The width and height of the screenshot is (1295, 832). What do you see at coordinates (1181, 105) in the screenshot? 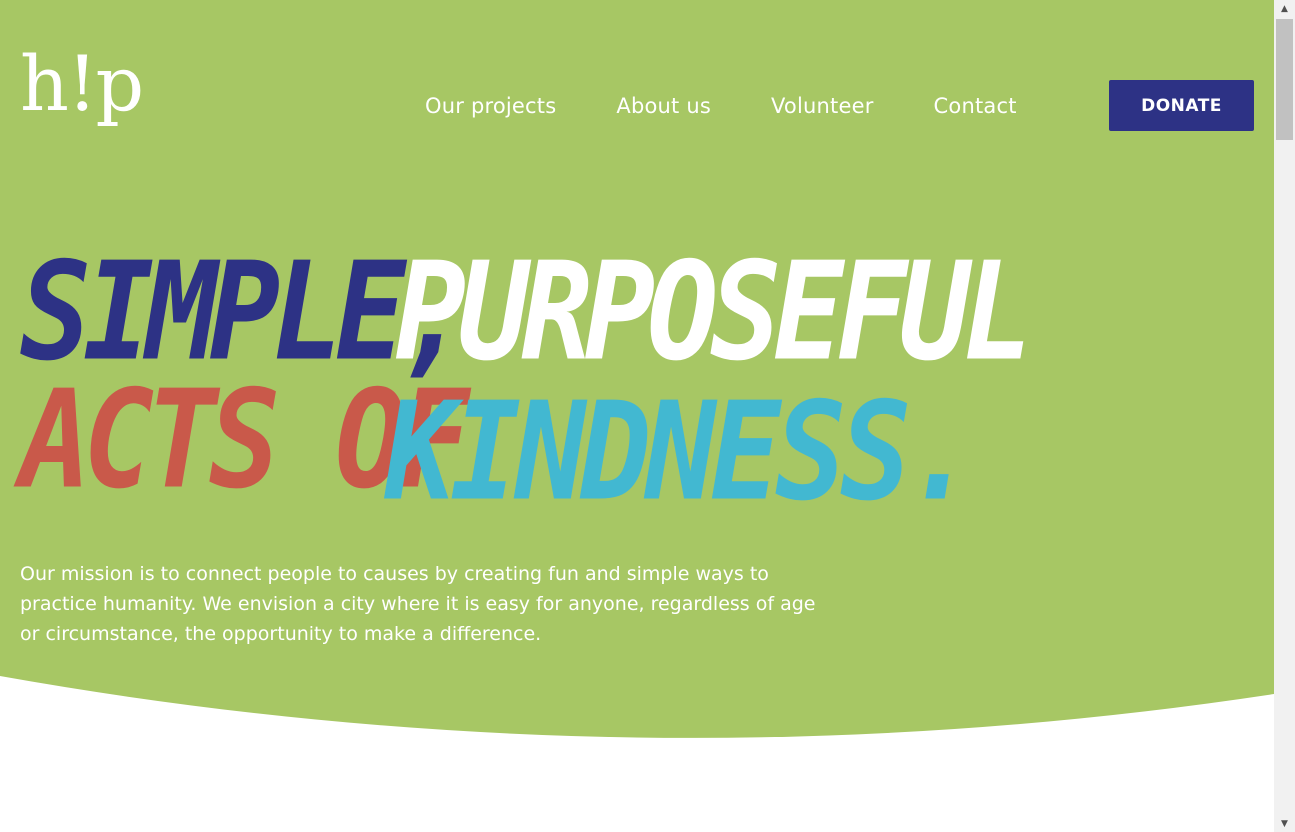
I see `donate-button: DONATE` at bounding box center [1181, 105].